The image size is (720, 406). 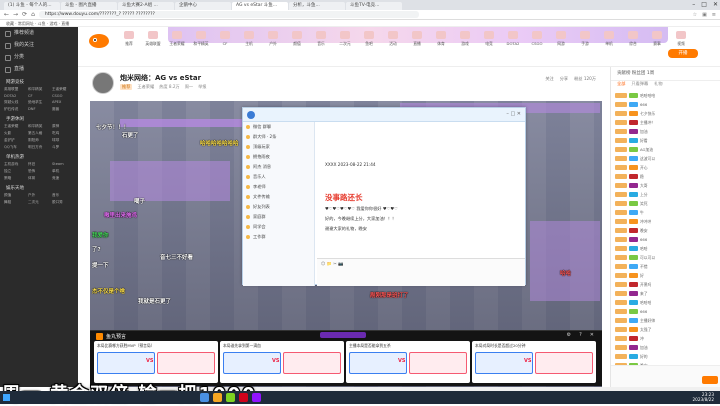 What do you see at coordinates (360, 23) in the screenshot?
I see `bookmarks-bar: 收藏 · 常用网址 · 斗鱼 · 游戏 · 直播` at bounding box center [360, 23].